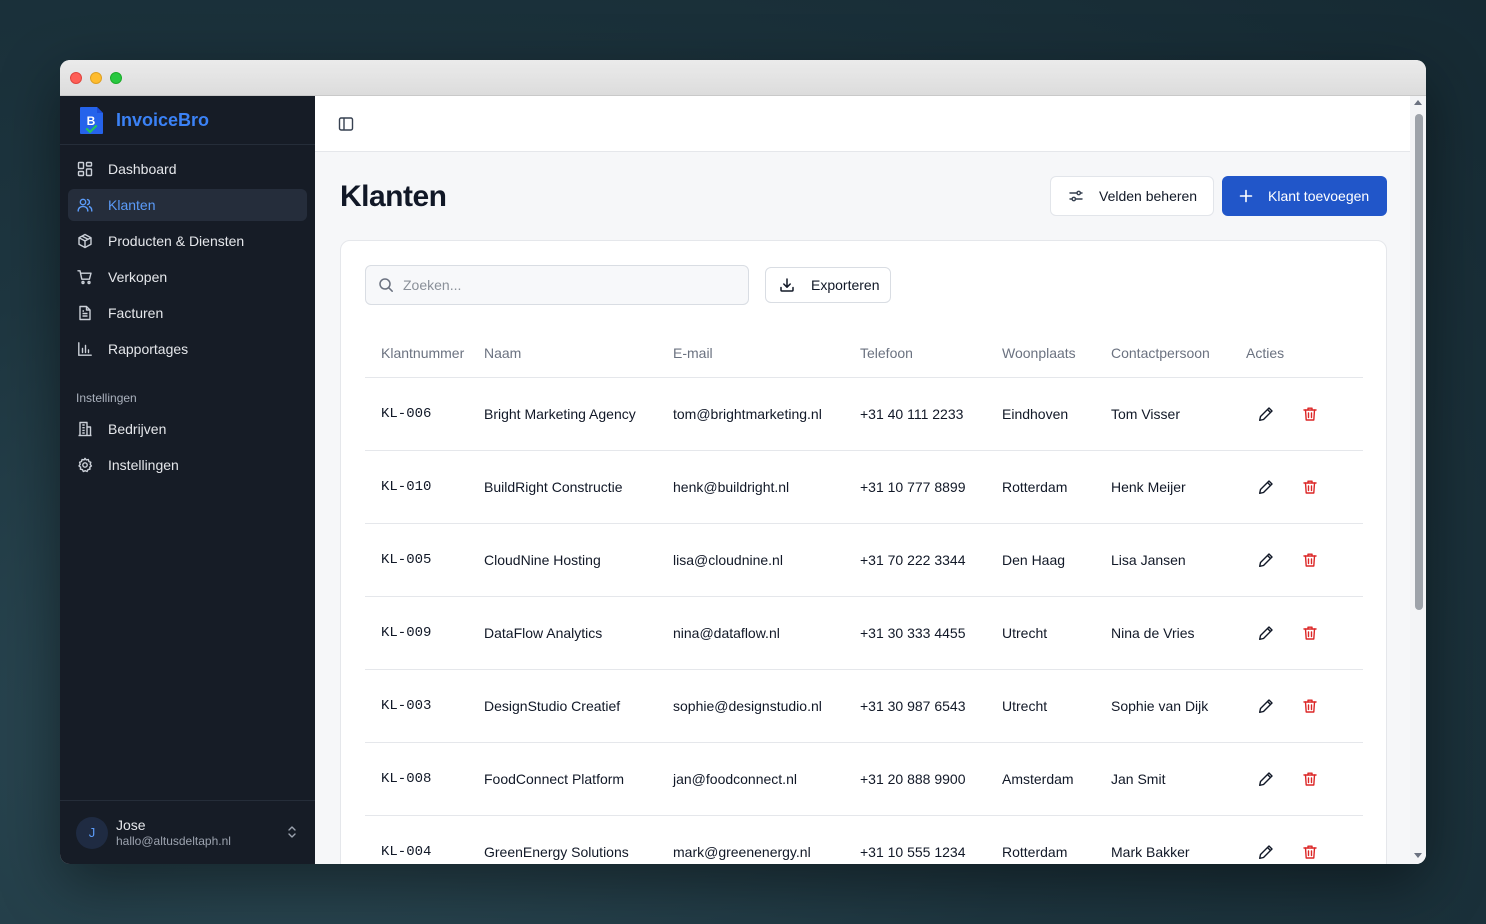 This screenshot has width=1486, height=924. I want to click on plus-icon, so click(1246, 196).